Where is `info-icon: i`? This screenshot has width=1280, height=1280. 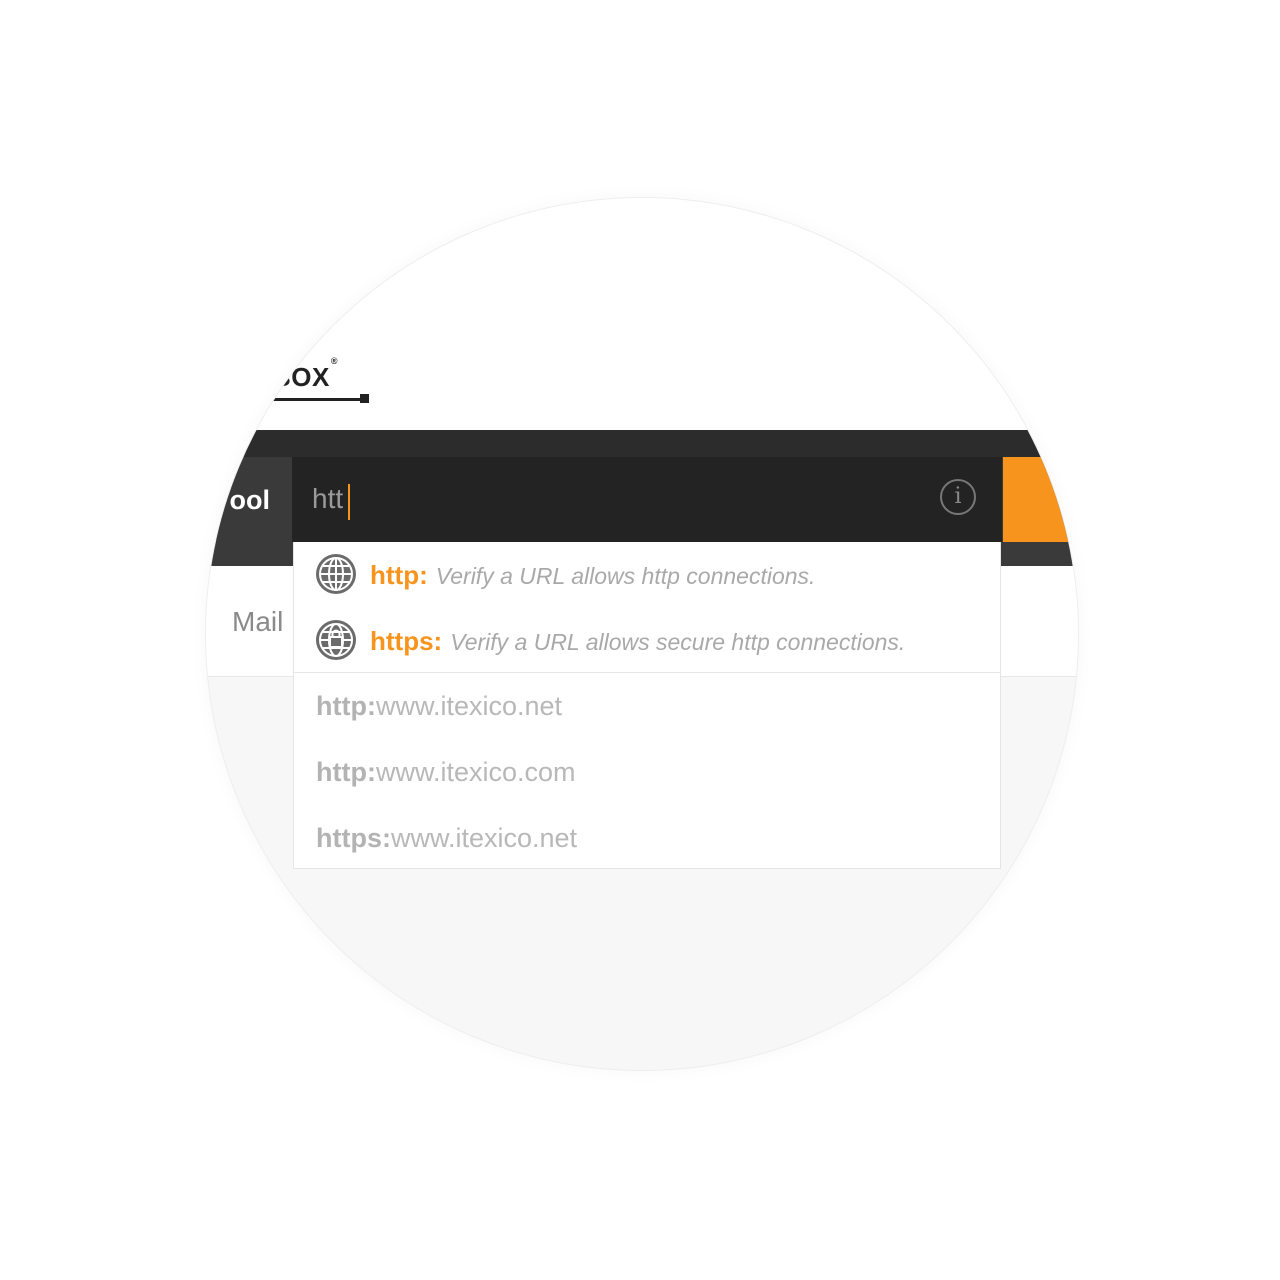
info-icon: i is located at coordinates (958, 497).